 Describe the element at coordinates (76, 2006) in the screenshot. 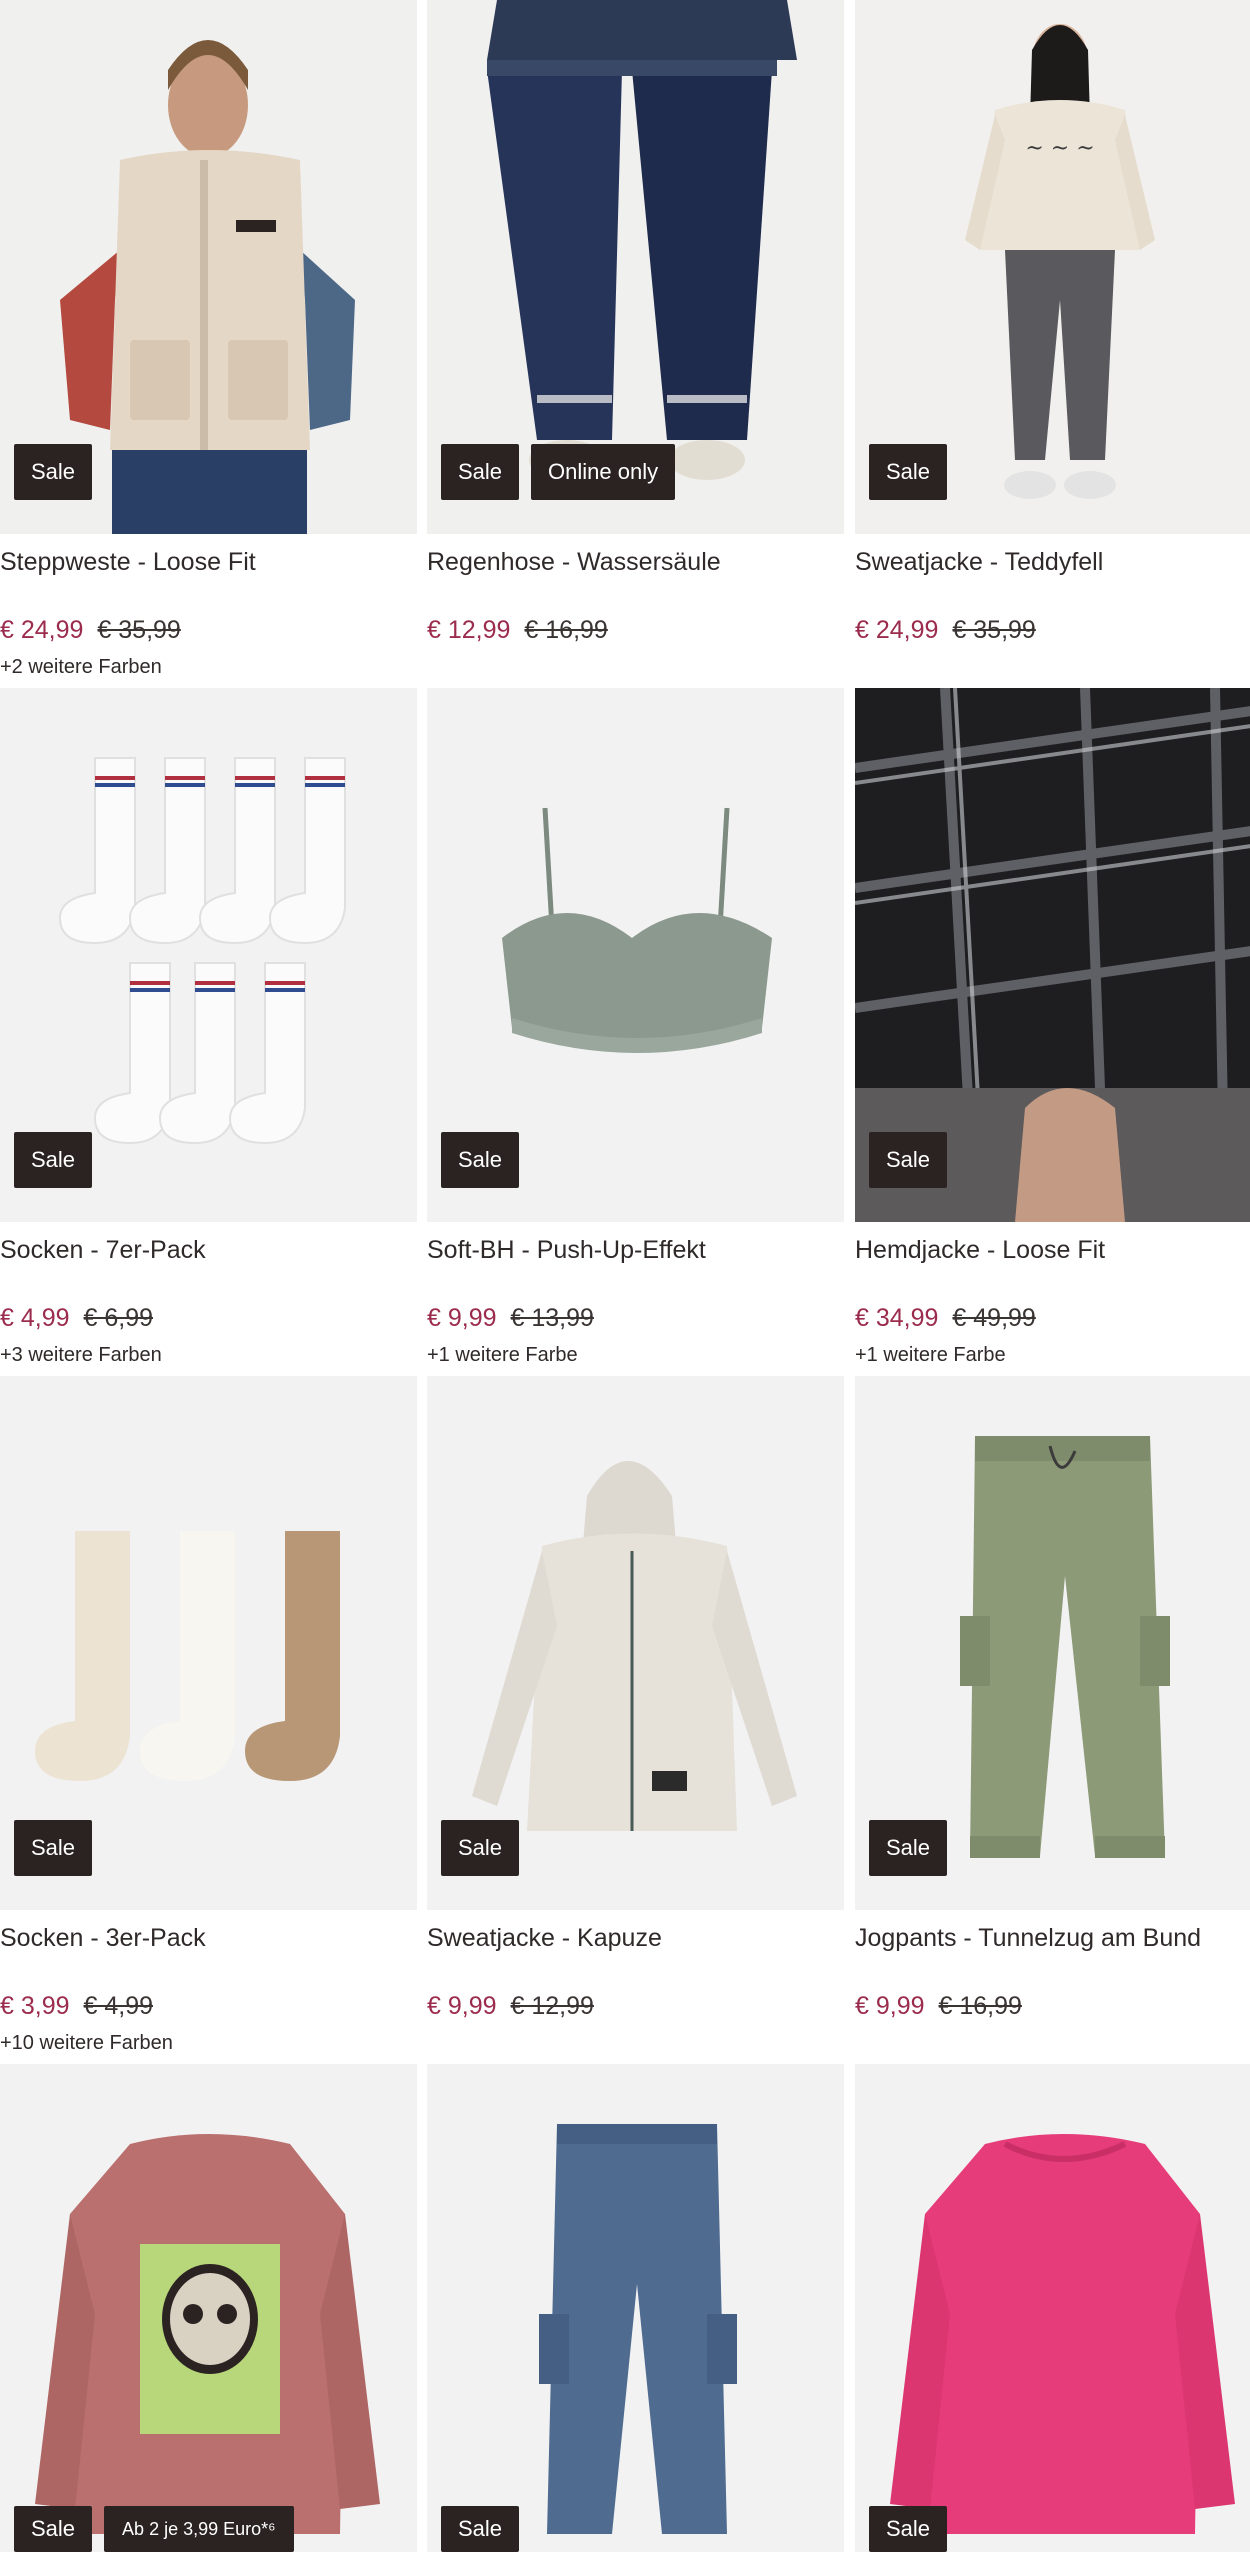

I see `product-prices: € 3,99 € 4,99` at that location.